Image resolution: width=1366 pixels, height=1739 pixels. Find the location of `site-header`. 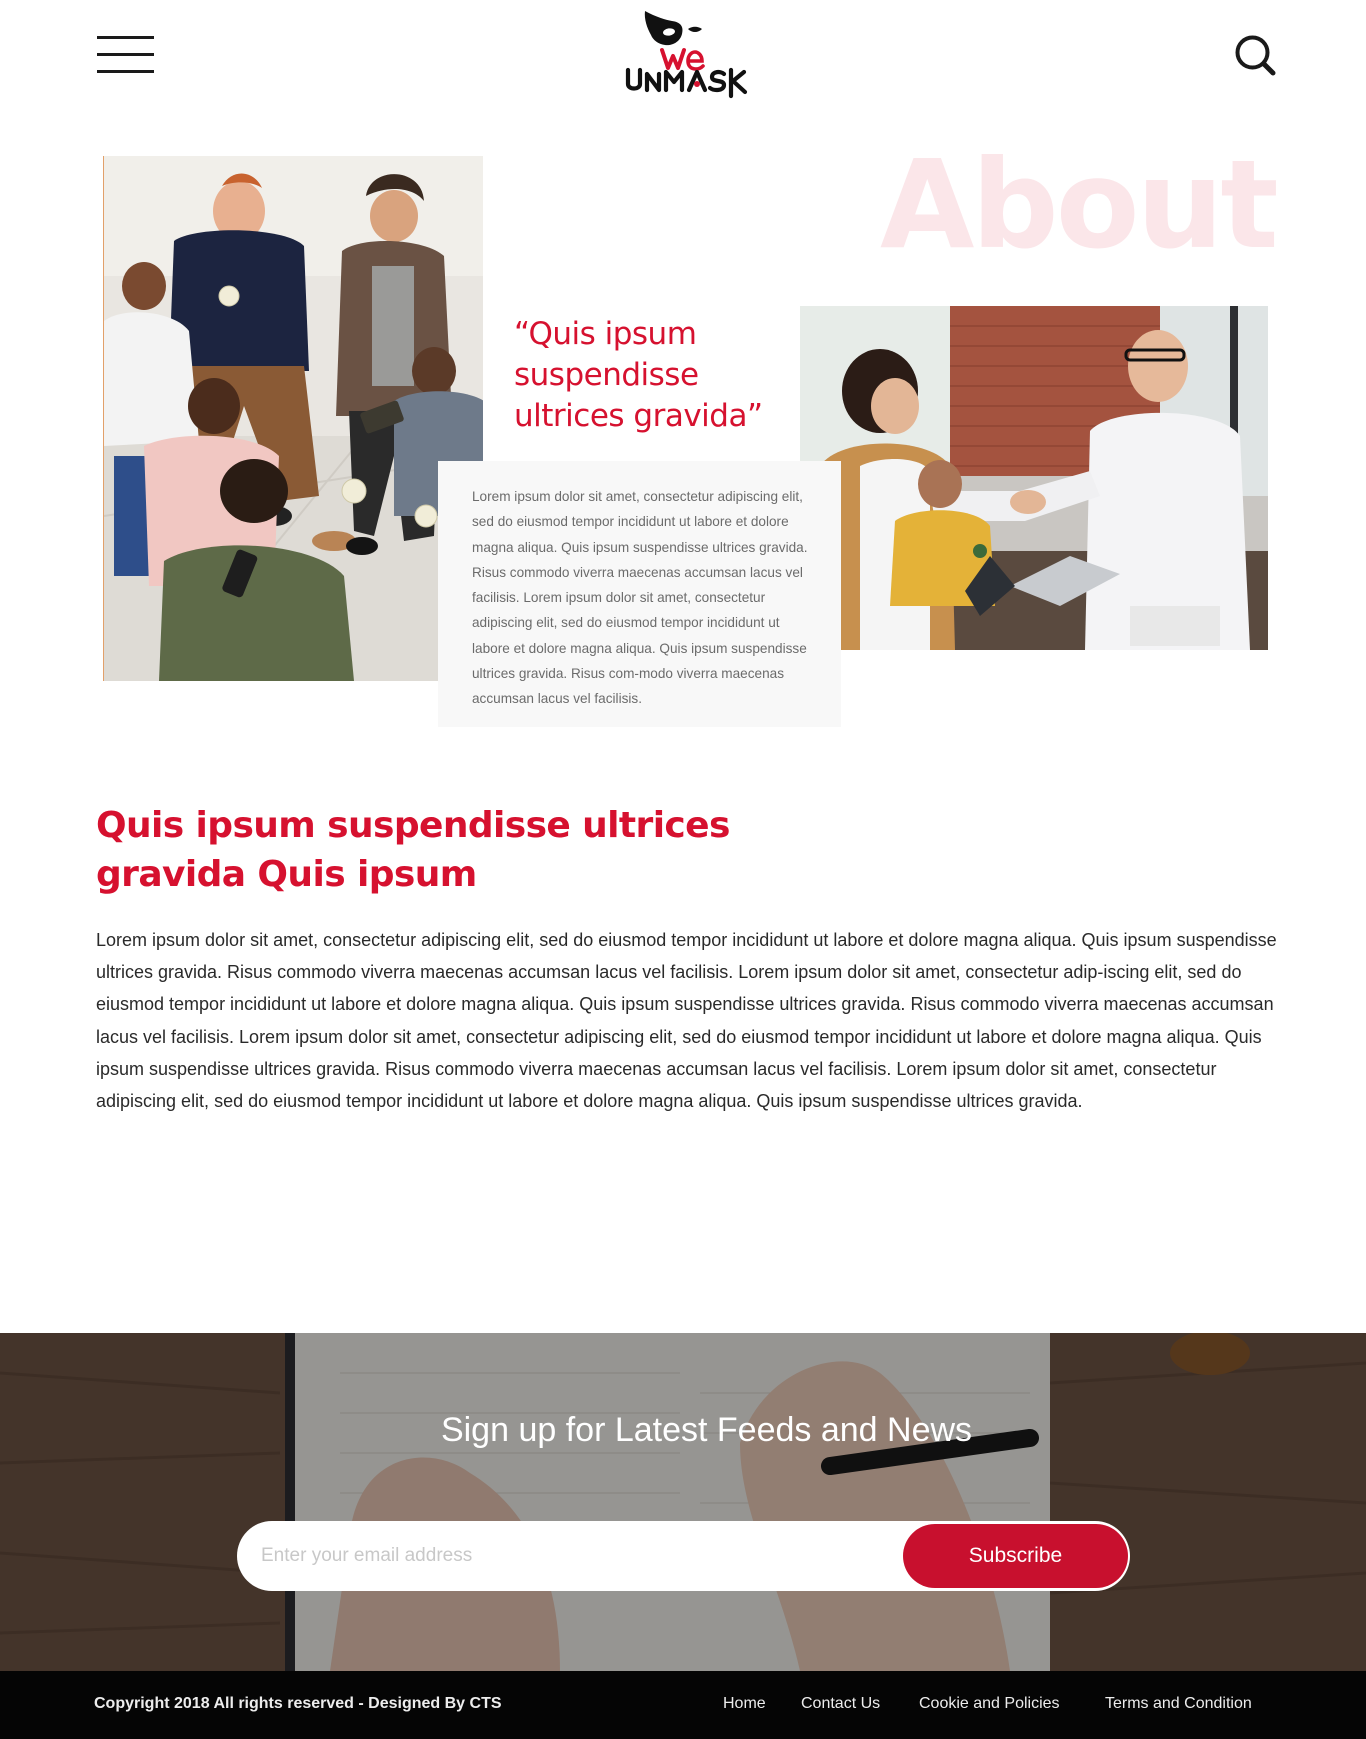

site-header is located at coordinates (683, 55).